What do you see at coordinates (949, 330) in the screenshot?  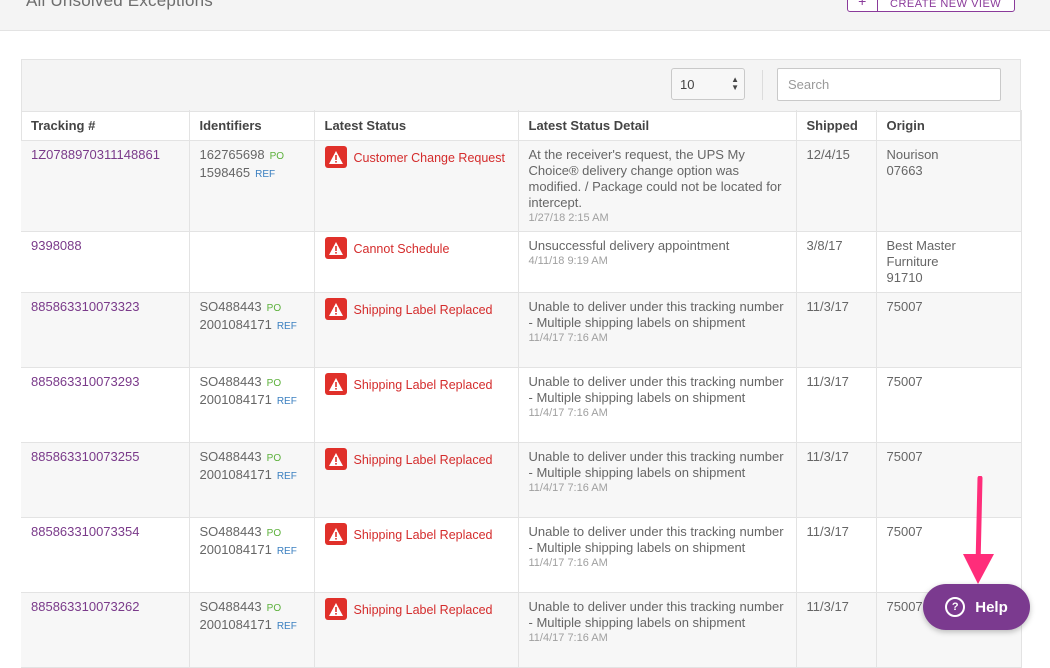 I see `cell-origin: 75007` at bounding box center [949, 330].